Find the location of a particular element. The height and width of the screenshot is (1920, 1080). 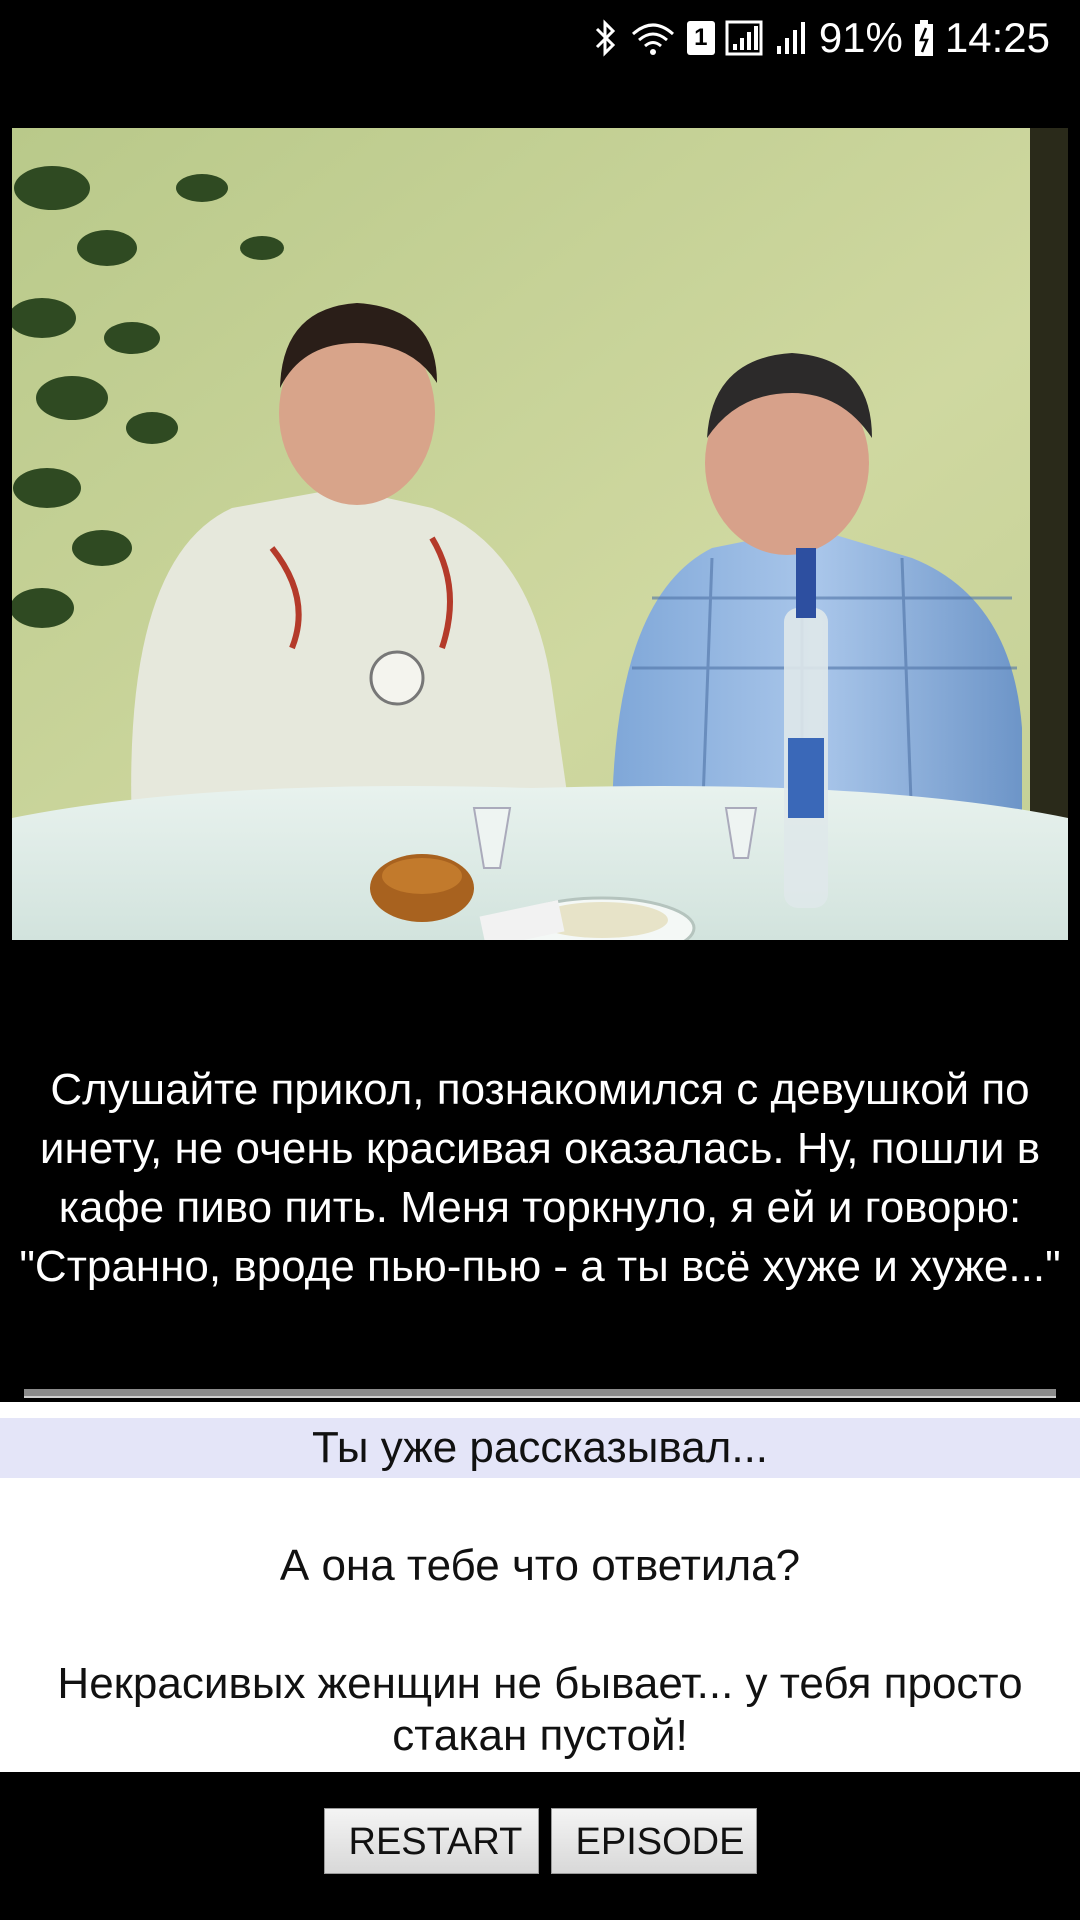

choice-item: А она тебе что ответила? is located at coordinates (540, 1566).